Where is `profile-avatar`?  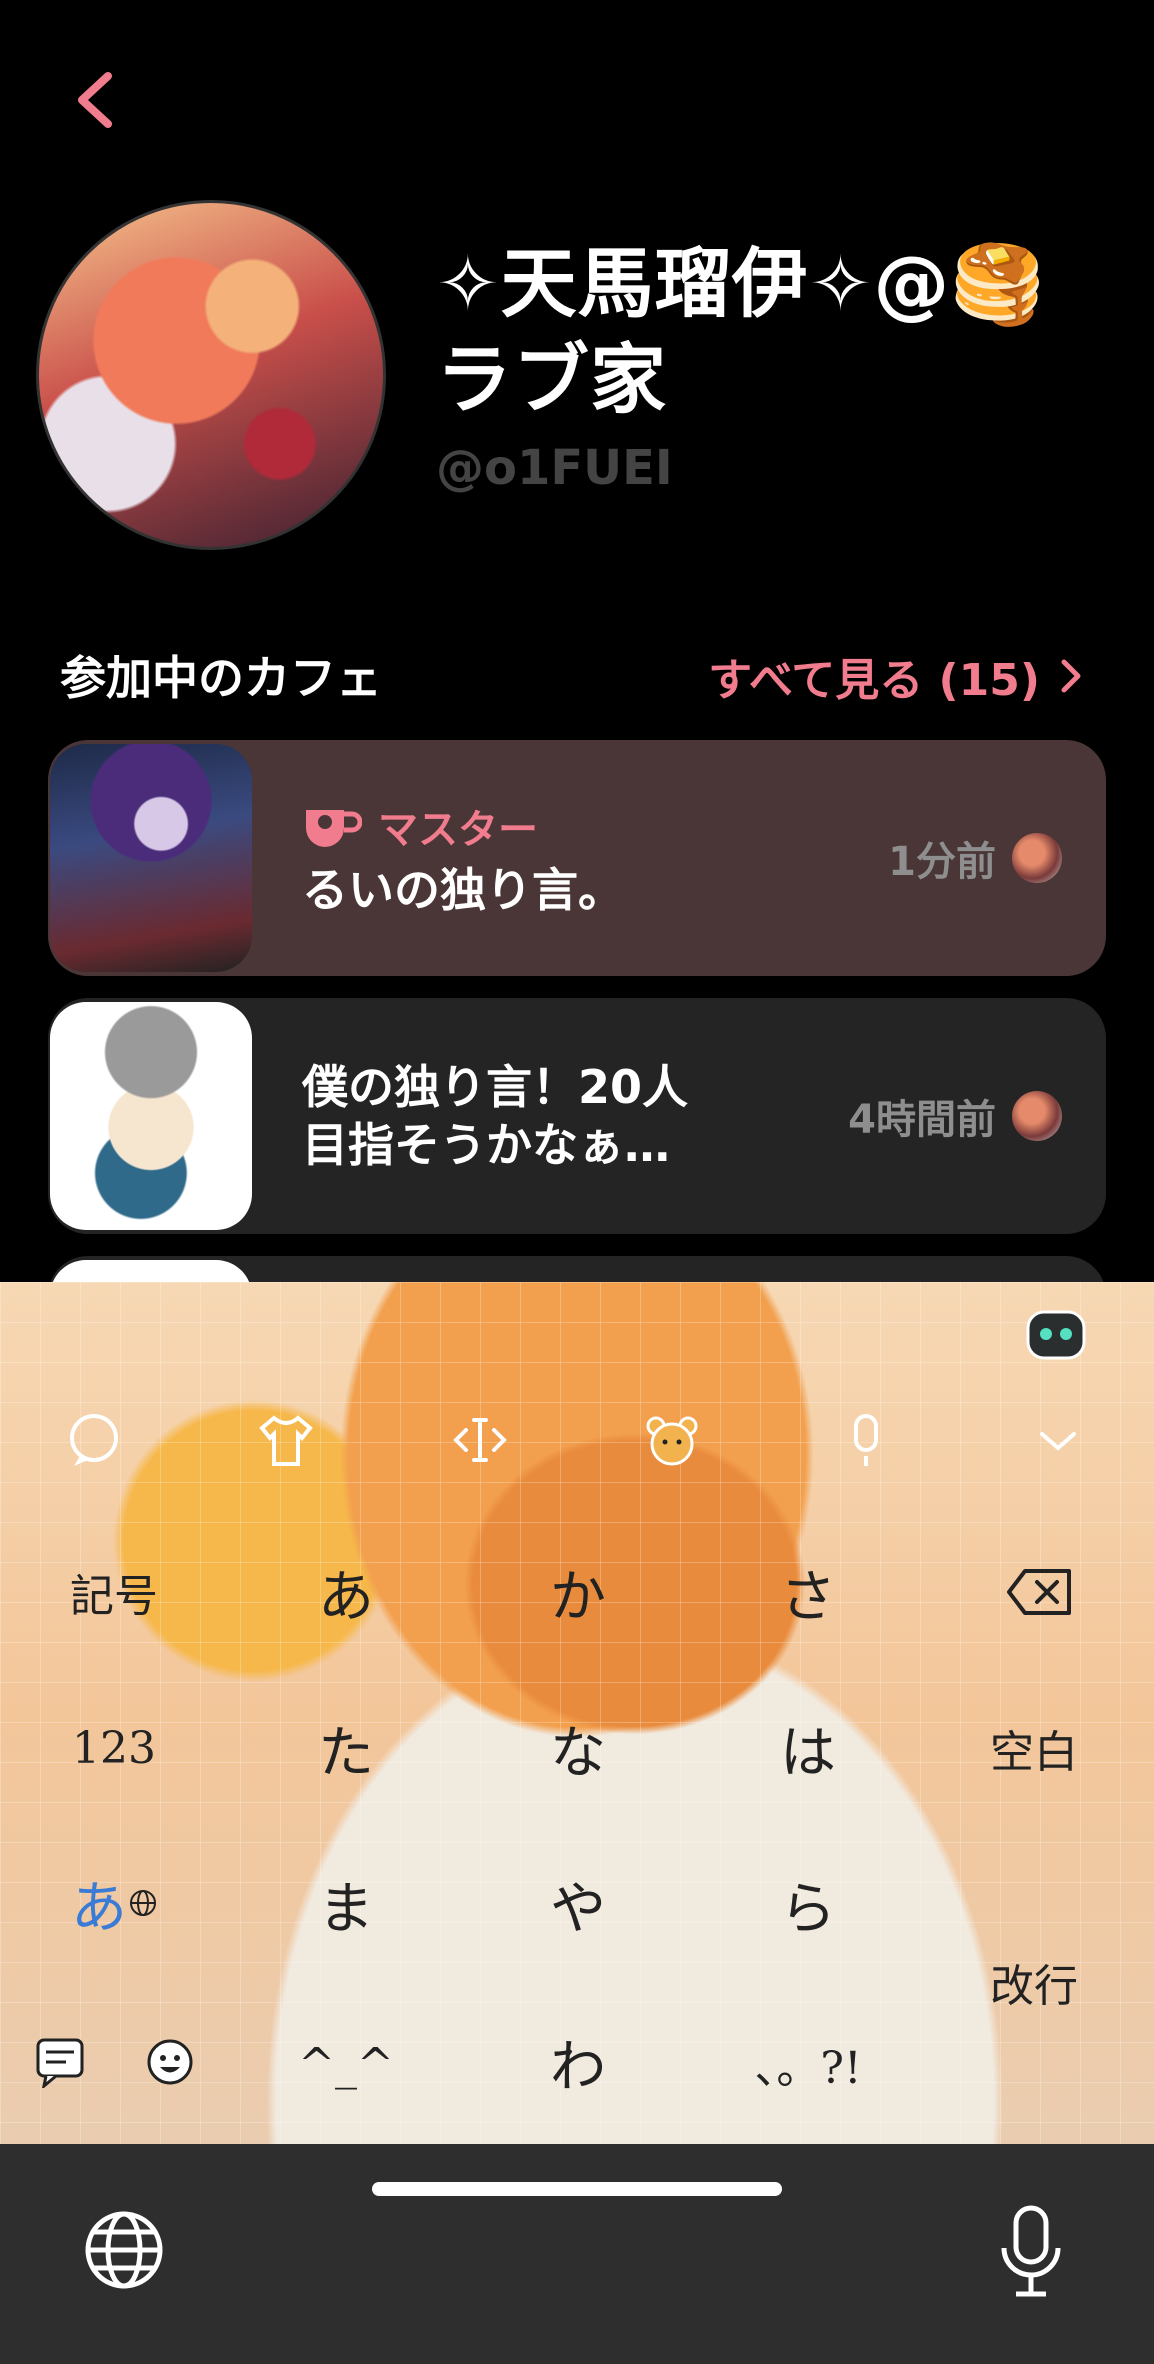
profile-avatar is located at coordinates (211, 375).